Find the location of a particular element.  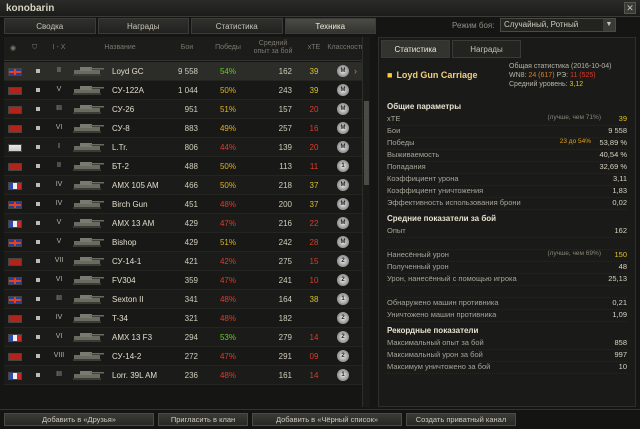

vehicle-xte: 20 is located at coordinates (314, 109).